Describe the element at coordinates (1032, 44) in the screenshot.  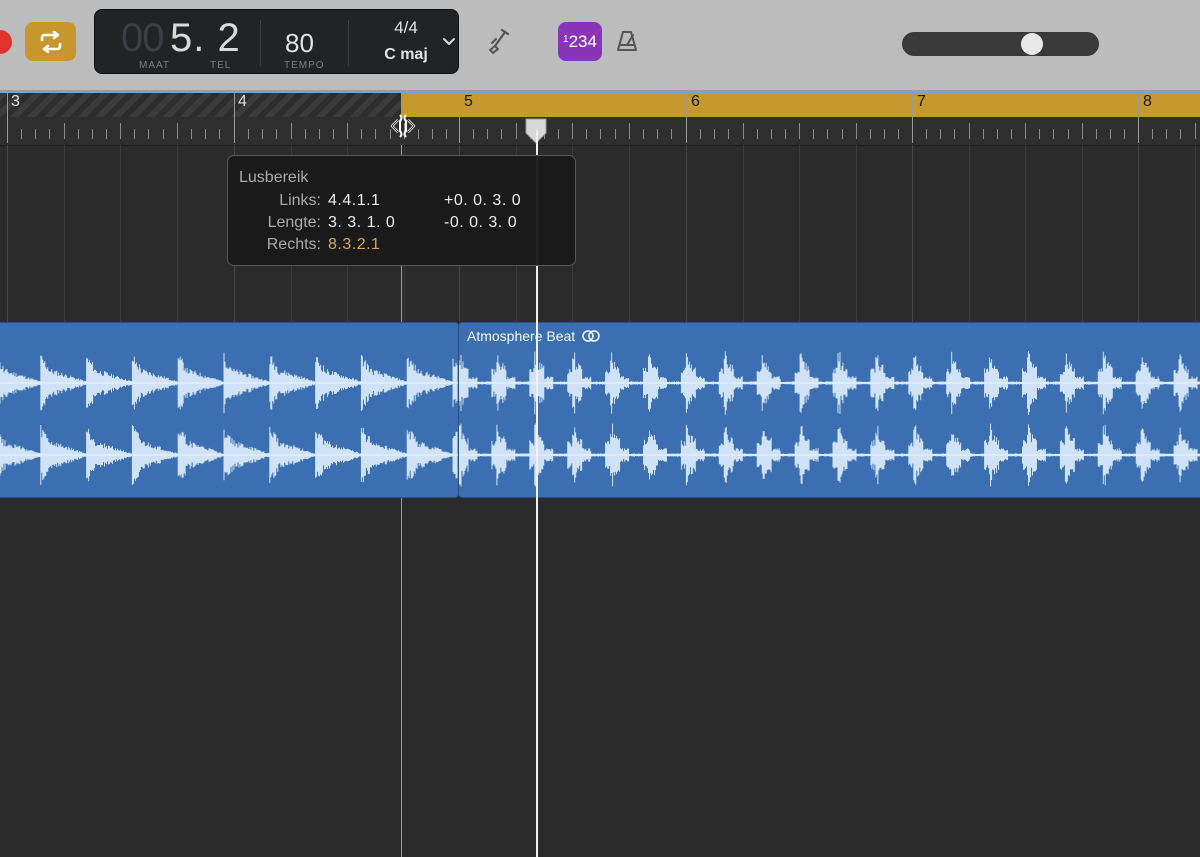
I see `volume-knob` at that location.